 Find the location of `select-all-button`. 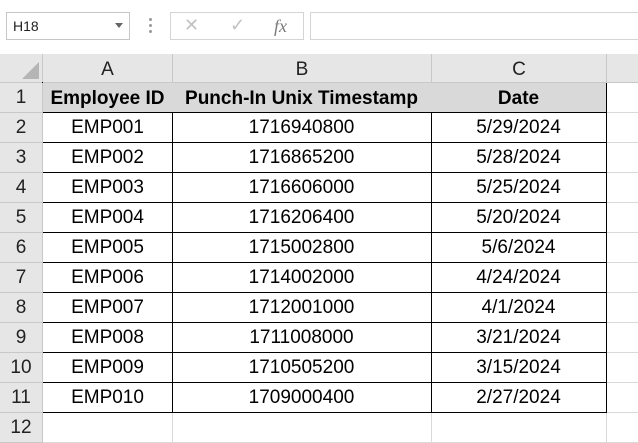

select-all-button is located at coordinates (21, 68).